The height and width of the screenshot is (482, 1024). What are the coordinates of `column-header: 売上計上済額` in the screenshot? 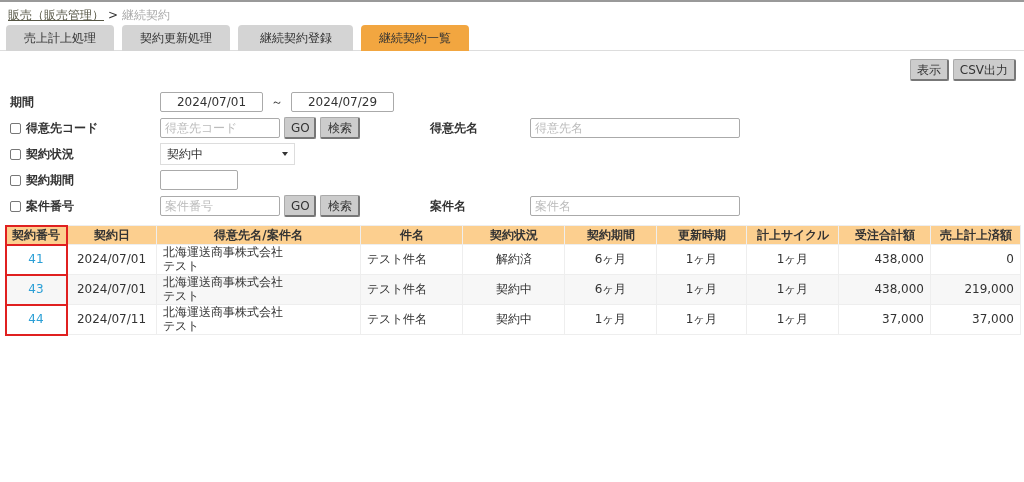 It's located at (975, 235).